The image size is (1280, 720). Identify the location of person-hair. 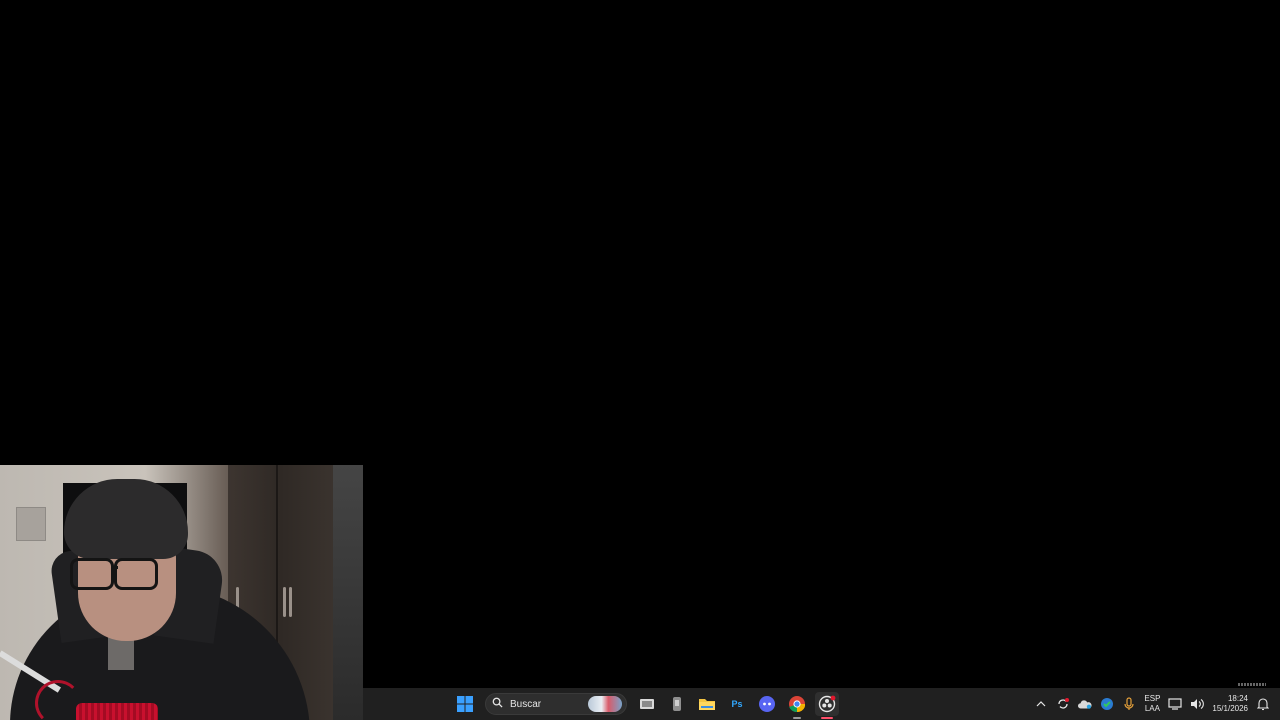
(126, 519).